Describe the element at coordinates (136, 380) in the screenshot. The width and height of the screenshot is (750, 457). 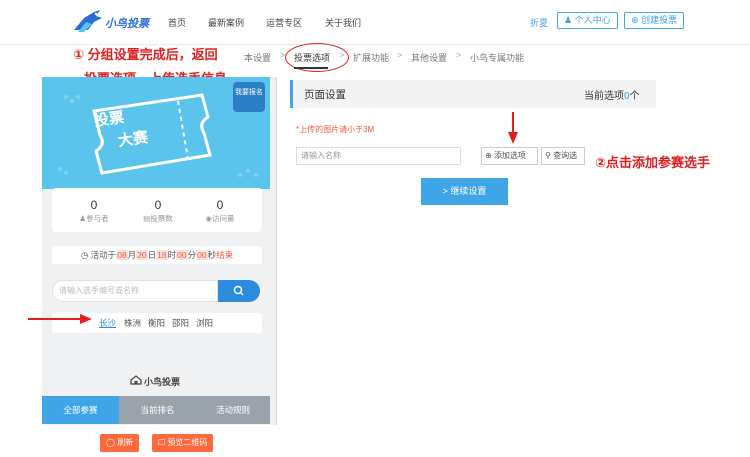
I see `house-icon` at that location.